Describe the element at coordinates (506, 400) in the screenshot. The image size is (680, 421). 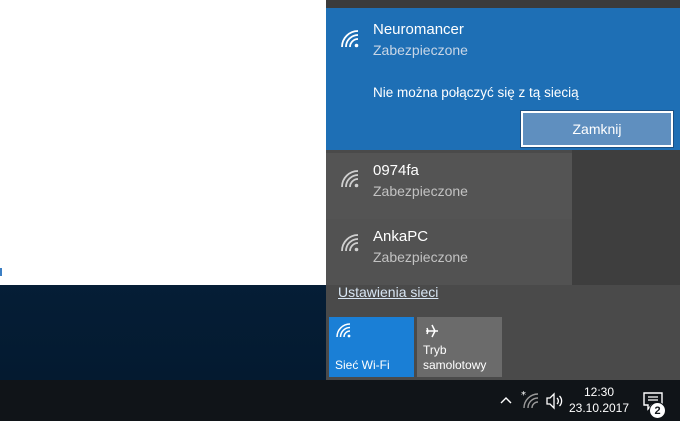
I see `chevron-up-icon` at that location.